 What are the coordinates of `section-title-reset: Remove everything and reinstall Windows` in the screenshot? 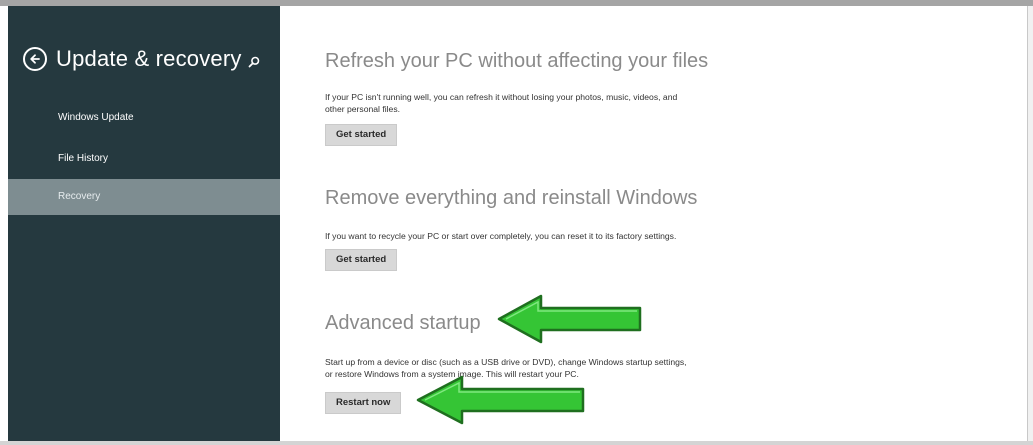 It's located at (511, 198).